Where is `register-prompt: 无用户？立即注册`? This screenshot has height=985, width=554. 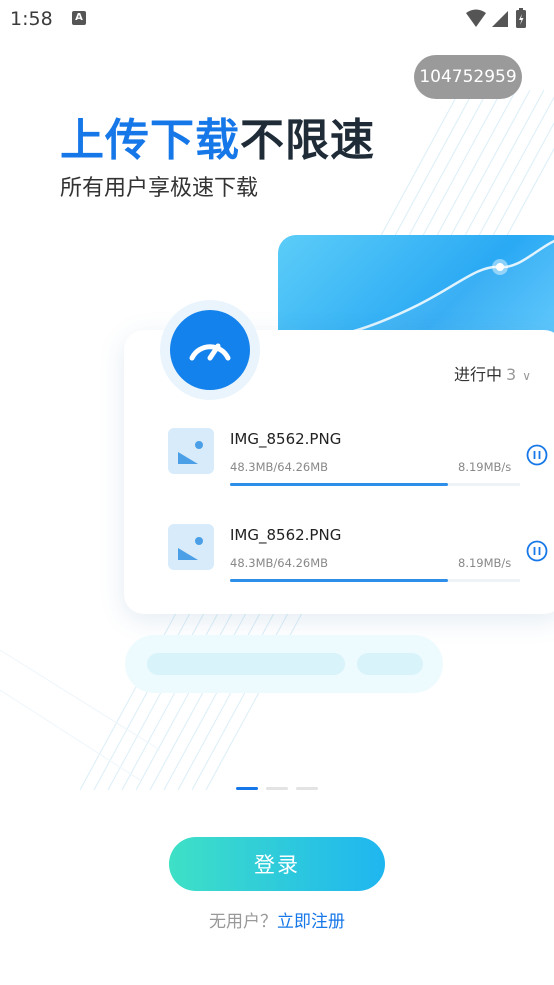 register-prompt: 无用户？立即注册 is located at coordinates (277, 919).